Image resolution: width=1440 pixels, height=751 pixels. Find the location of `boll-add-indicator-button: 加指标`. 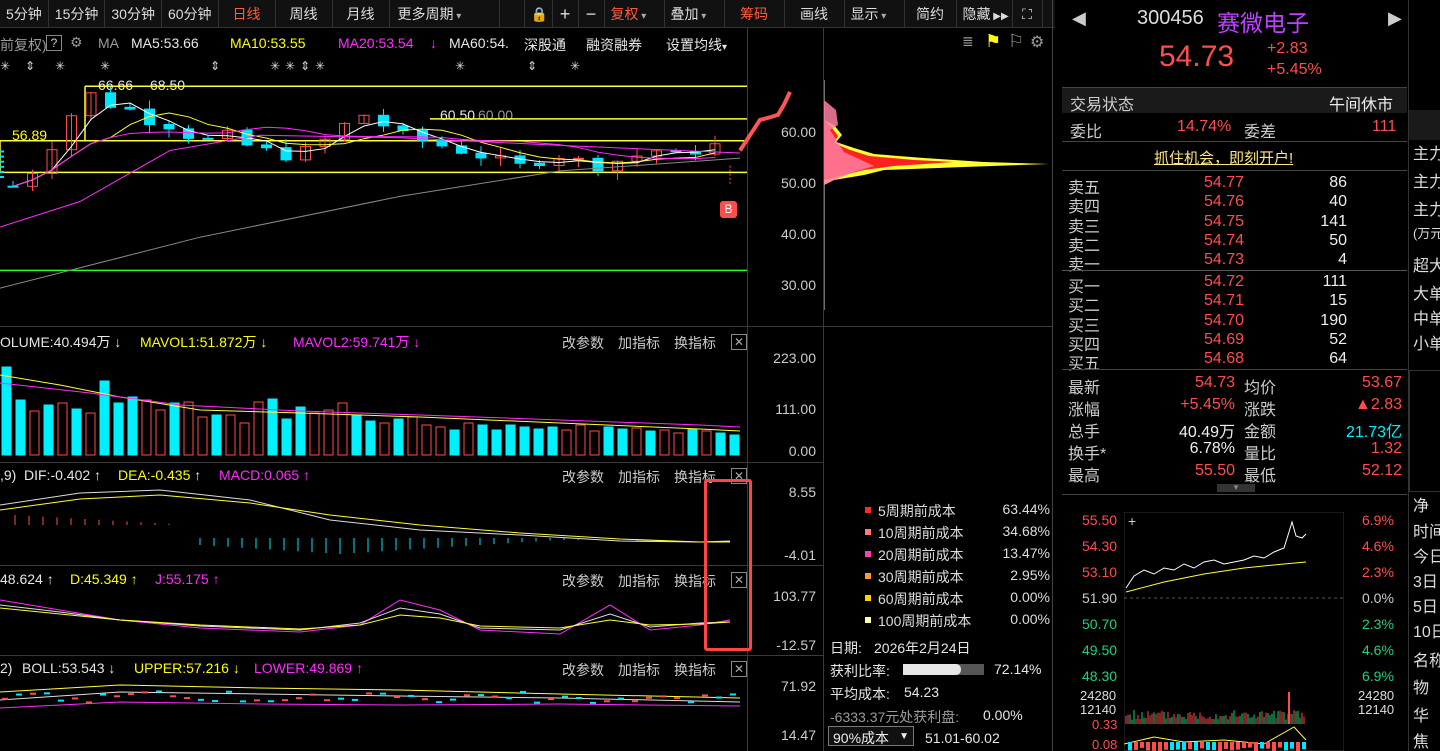

boll-add-indicator-button: 加指标 is located at coordinates (639, 670).